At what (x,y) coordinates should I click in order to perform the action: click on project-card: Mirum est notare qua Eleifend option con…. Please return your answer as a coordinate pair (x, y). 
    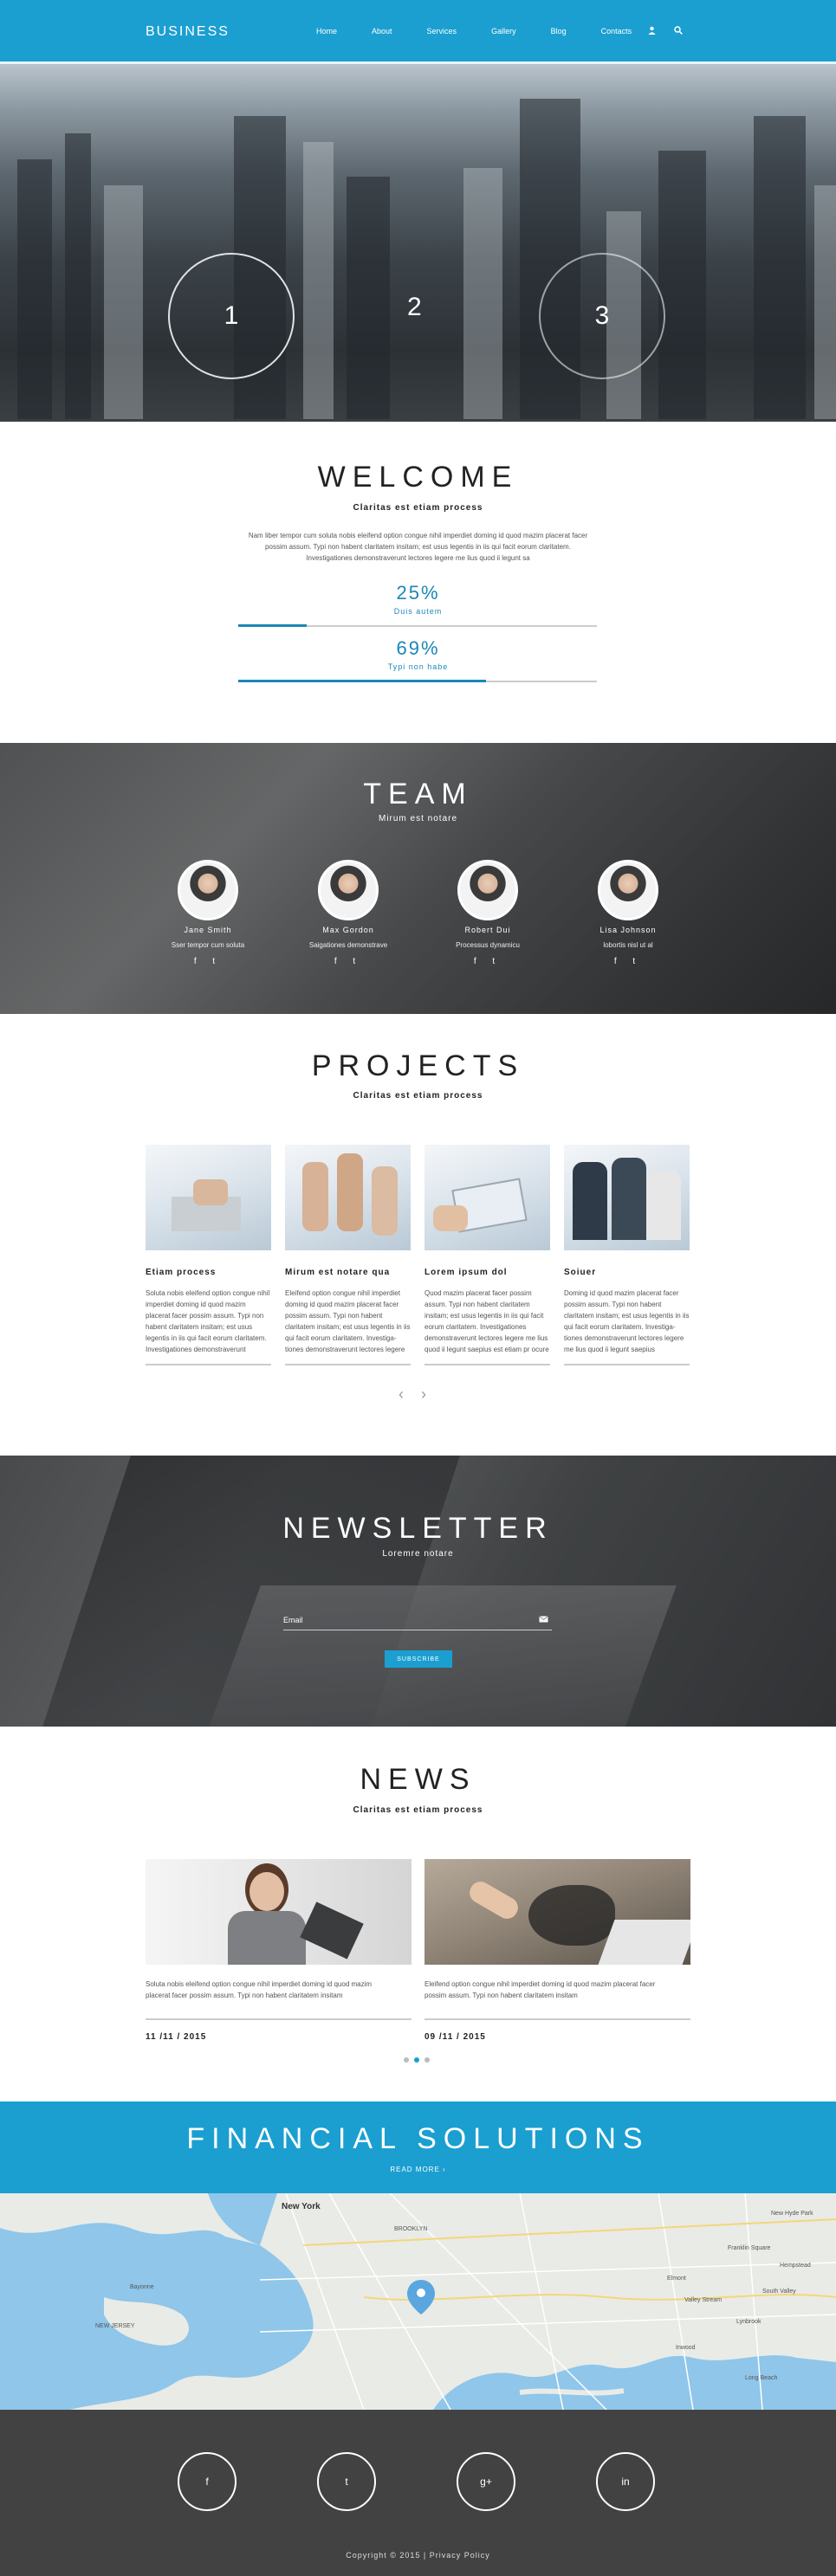
    Looking at the image, I should click on (348, 1255).